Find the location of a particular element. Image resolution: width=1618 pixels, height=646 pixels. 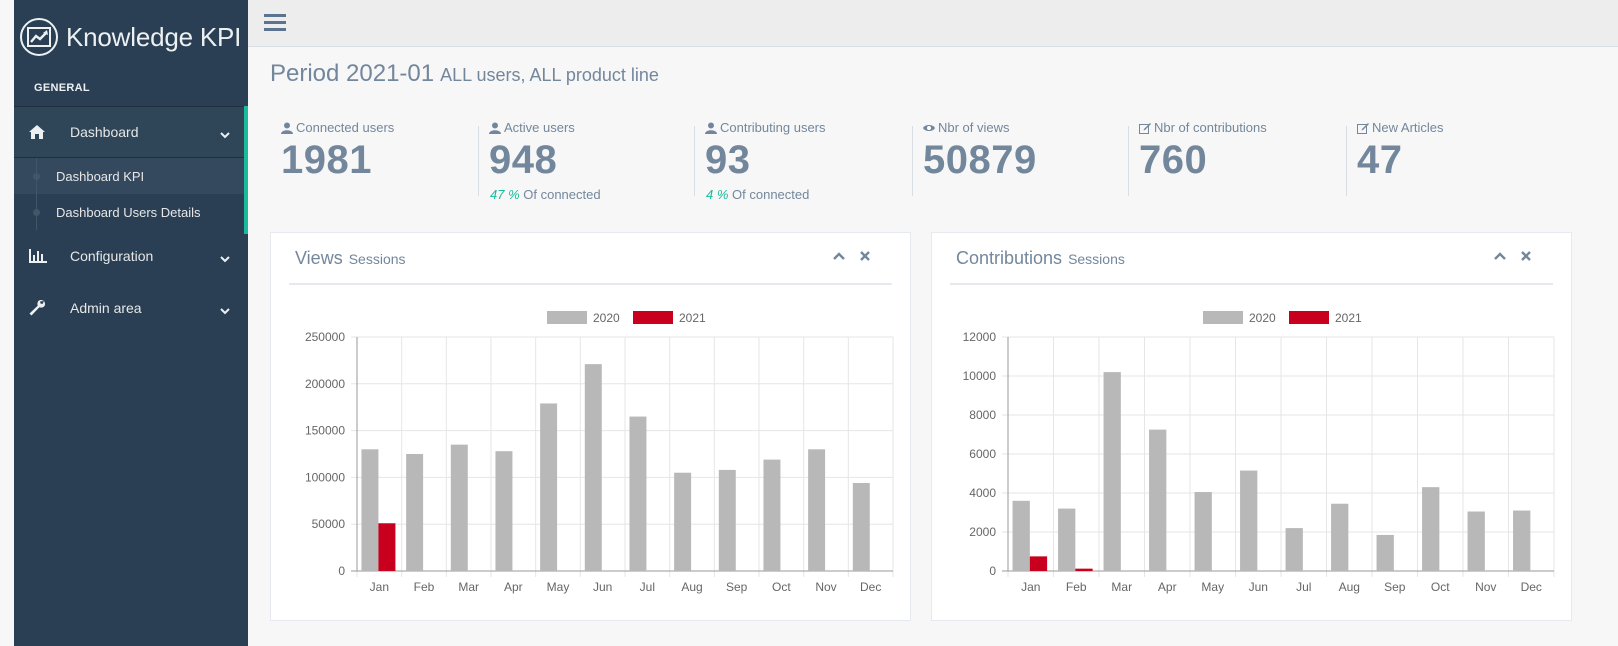

legend-label: 2020 is located at coordinates (1262, 318).